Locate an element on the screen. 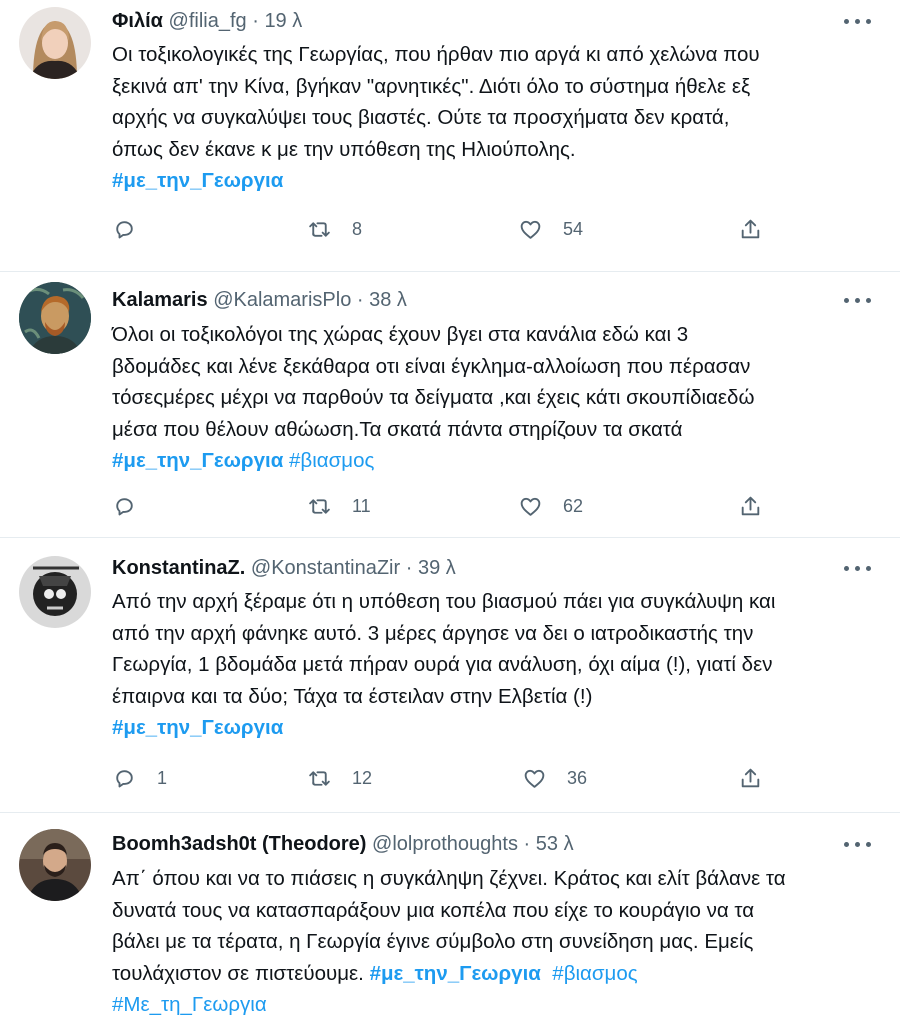 Image resolution: width=900 pixels, height=1036 pixels. timestamp: 19 λ is located at coordinates (283, 21).